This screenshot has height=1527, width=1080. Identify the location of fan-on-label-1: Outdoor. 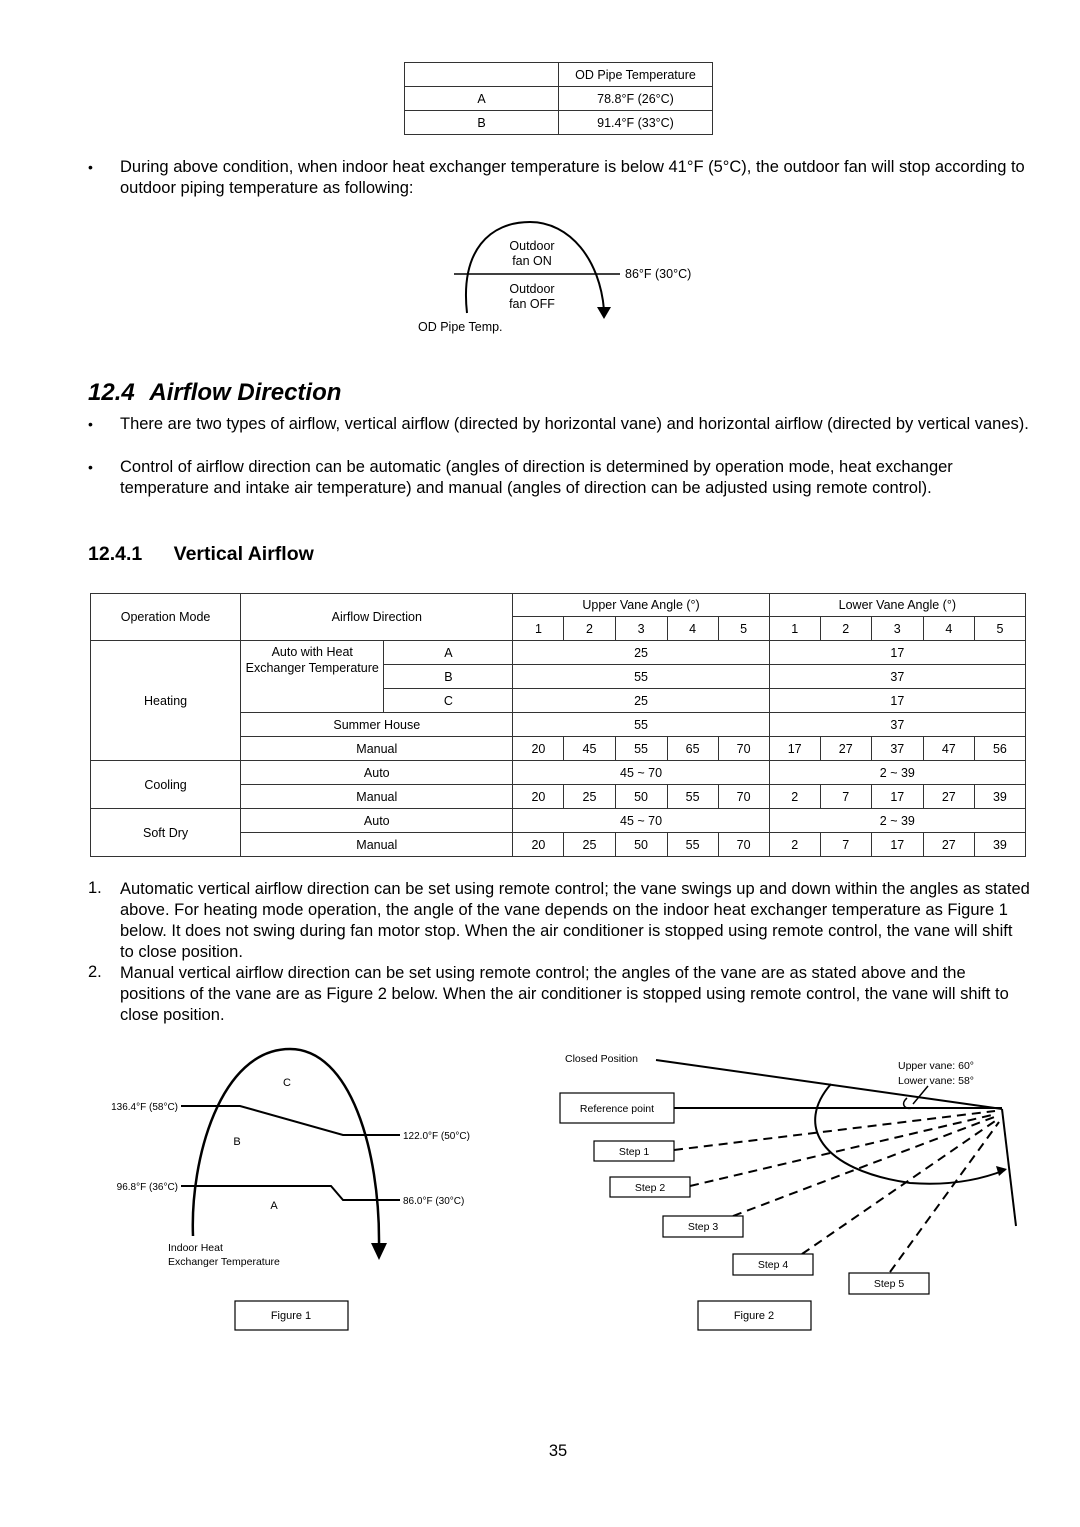
(531, 246).